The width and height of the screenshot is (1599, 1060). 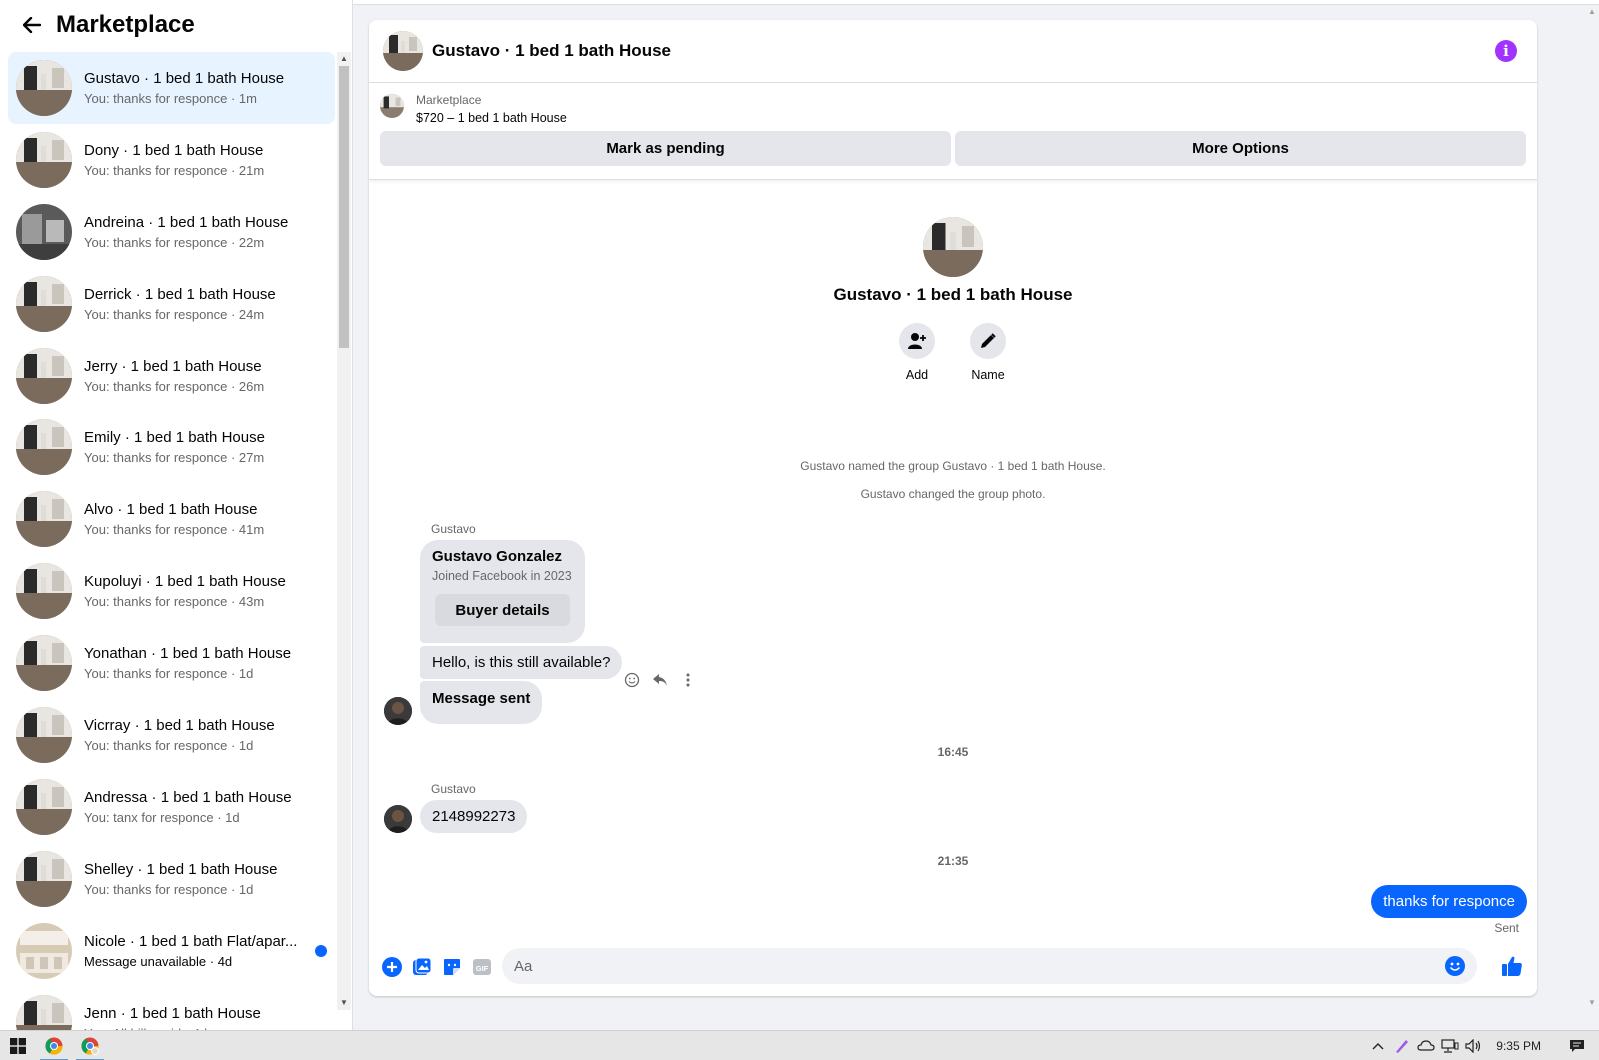 What do you see at coordinates (181, 869) in the screenshot?
I see `conversation-title: Shelley · 1 bed 1 bath House` at bounding box center [181, 869].